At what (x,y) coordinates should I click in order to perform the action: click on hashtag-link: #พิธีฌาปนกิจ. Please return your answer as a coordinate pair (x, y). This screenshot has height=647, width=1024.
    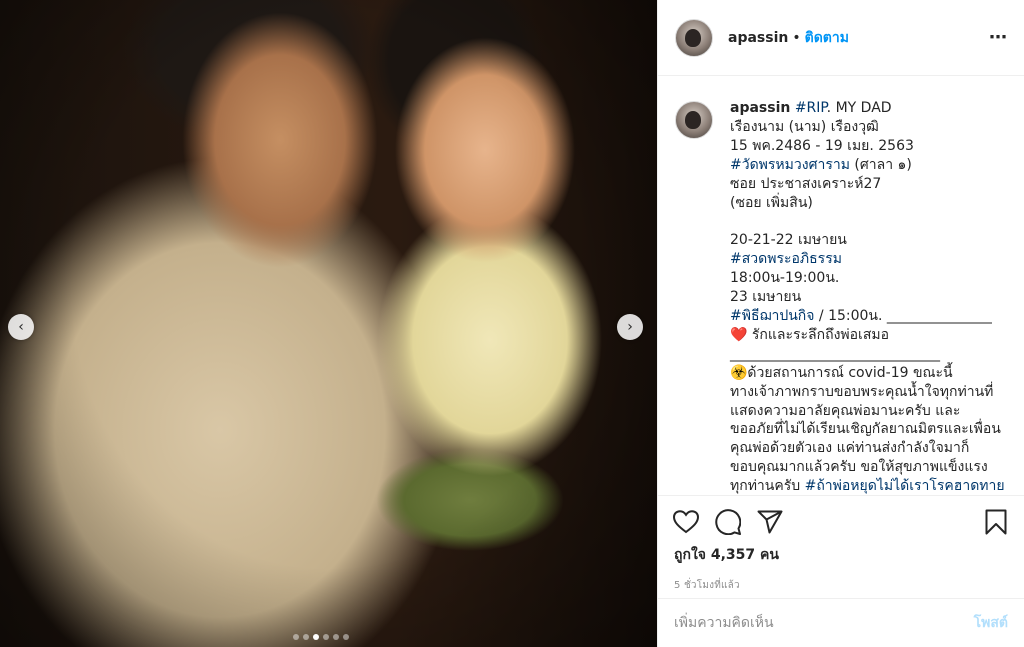
    Looking at the image, I should click on (772, 316).